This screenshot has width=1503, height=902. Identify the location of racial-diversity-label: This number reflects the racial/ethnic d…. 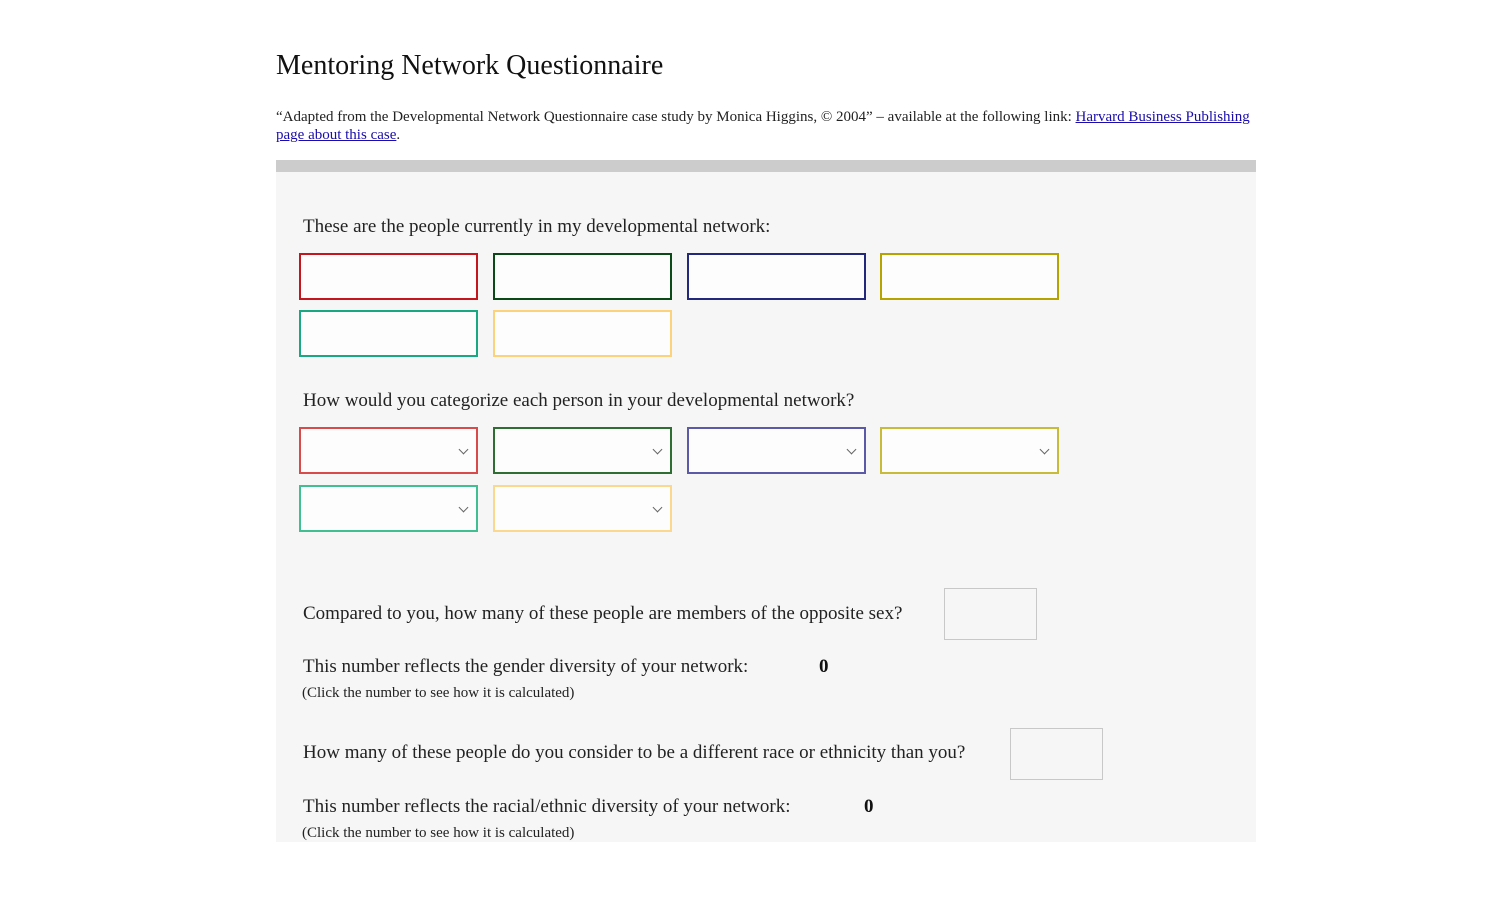
(547, 806).